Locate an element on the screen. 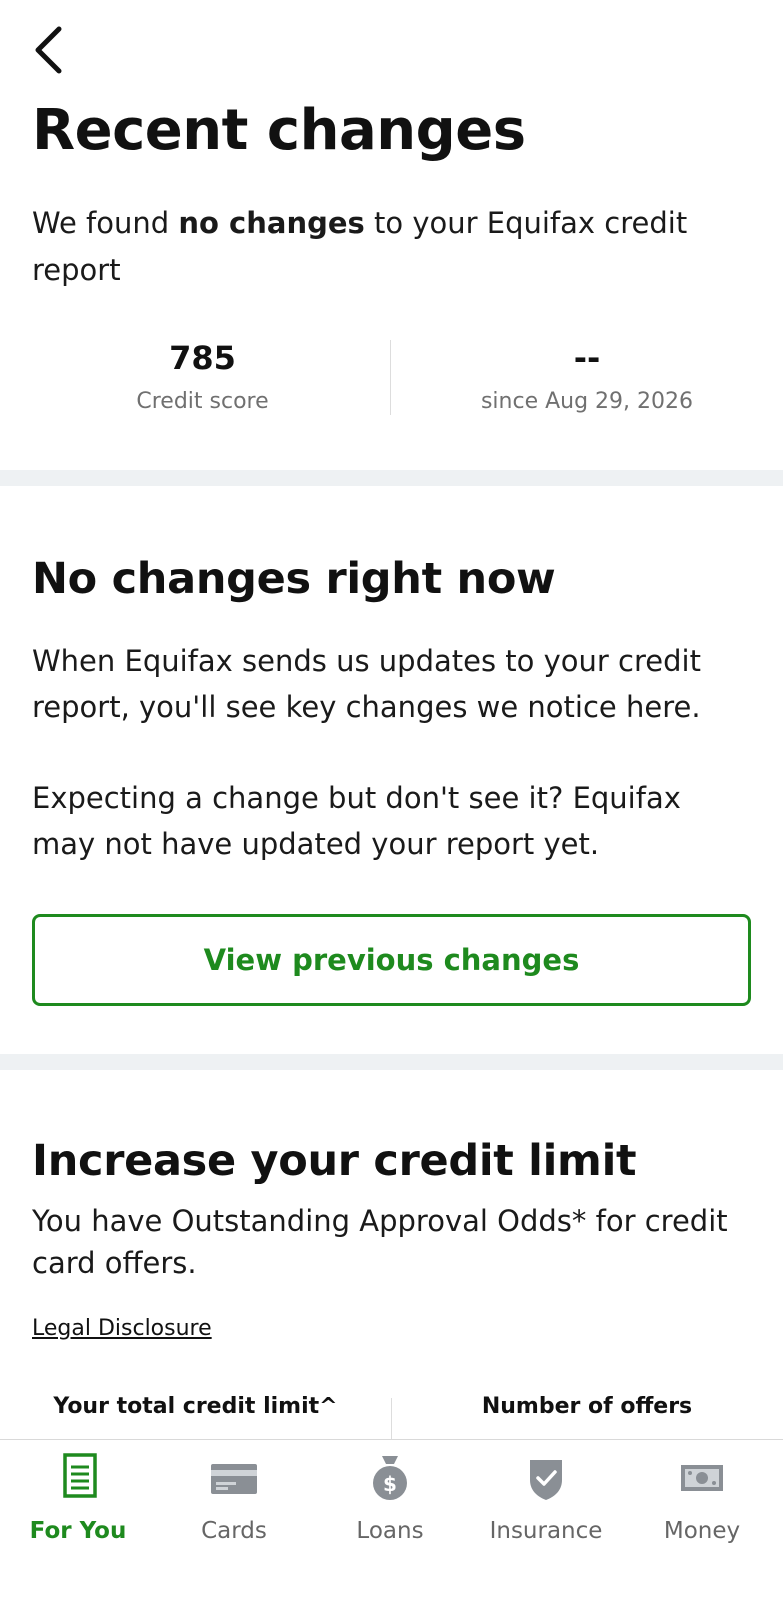  nav-label: Loans is located at coordinates (390, 1531).